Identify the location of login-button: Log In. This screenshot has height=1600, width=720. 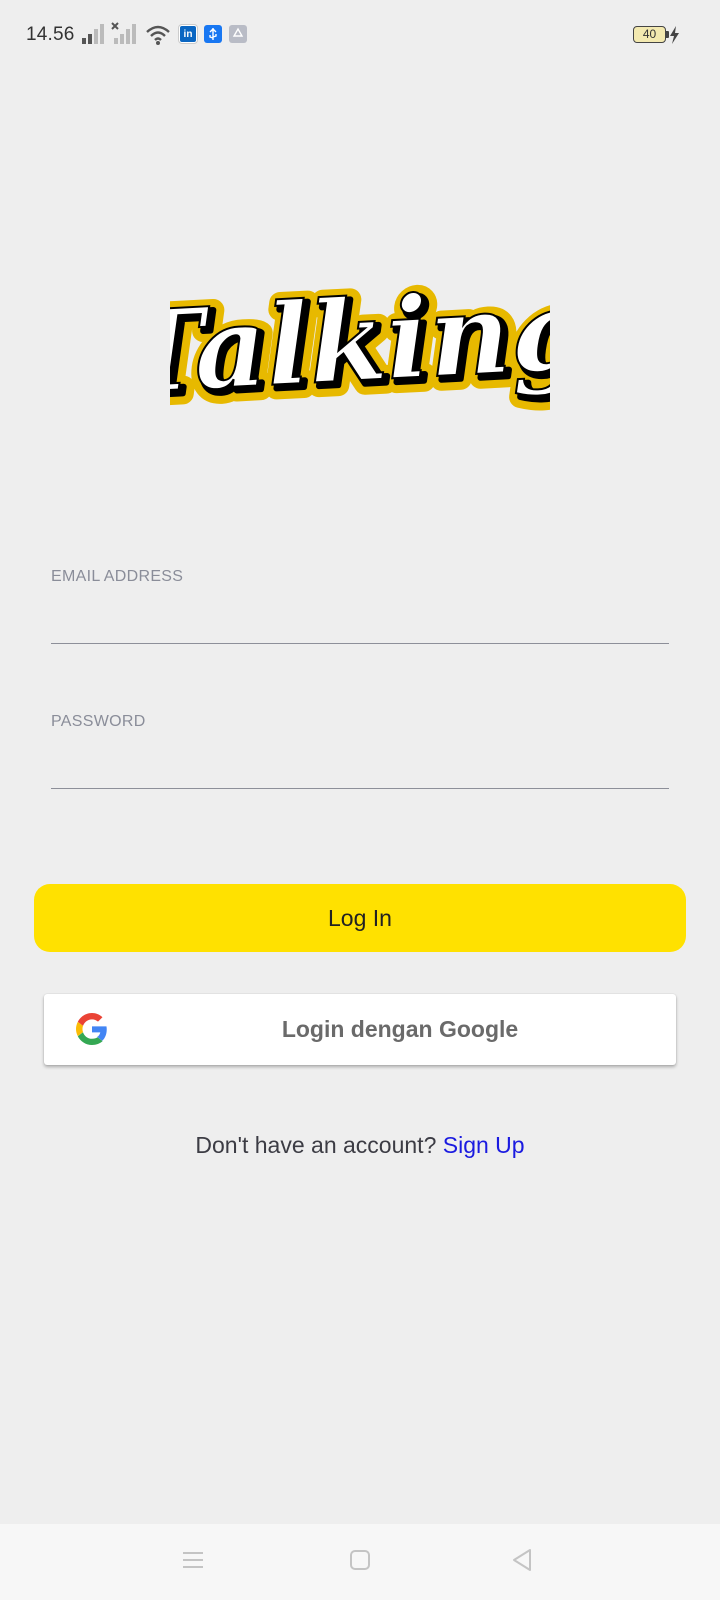
(360, 918).